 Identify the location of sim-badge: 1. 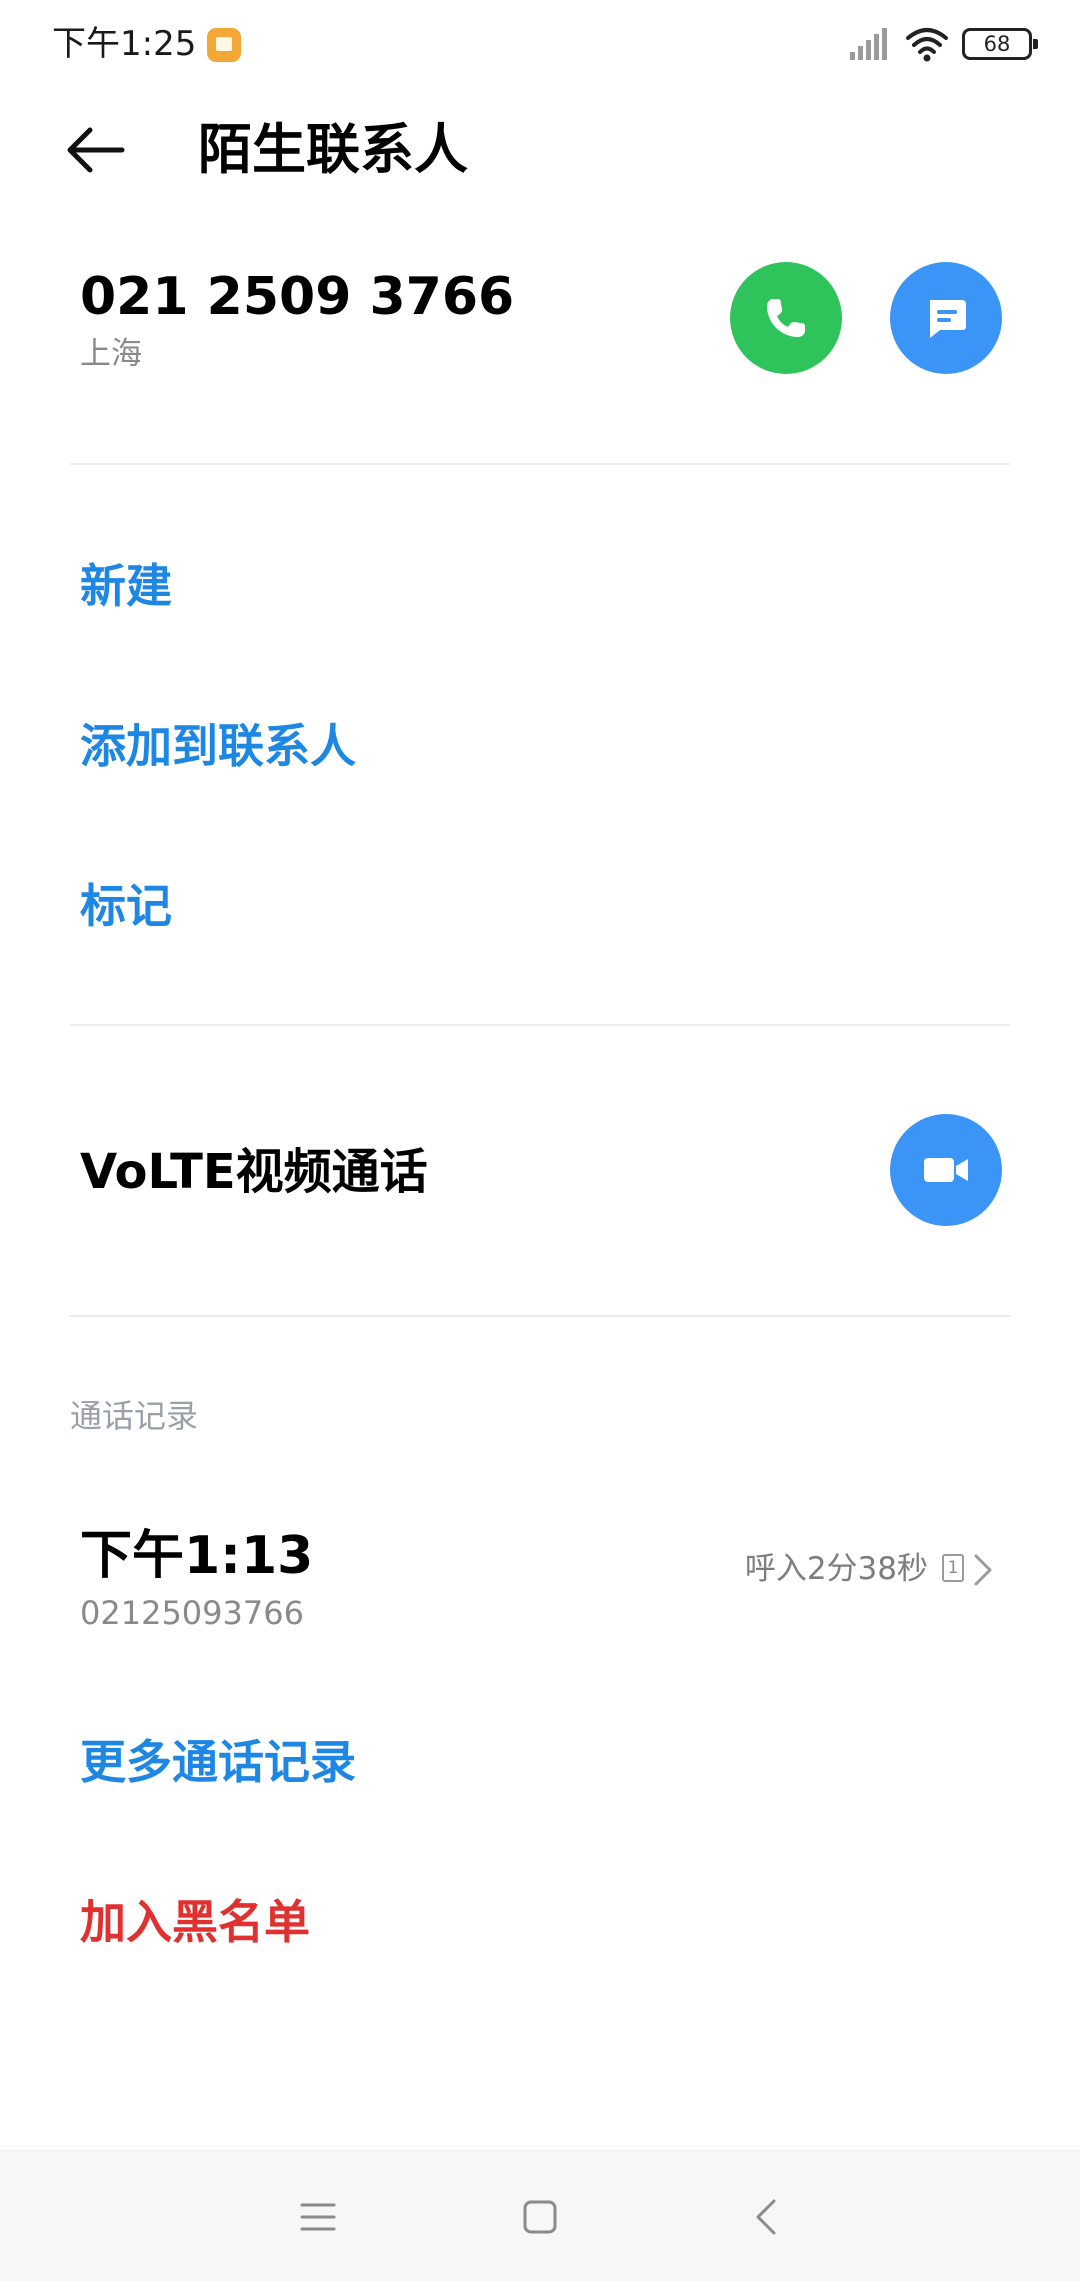
(953, 1568).